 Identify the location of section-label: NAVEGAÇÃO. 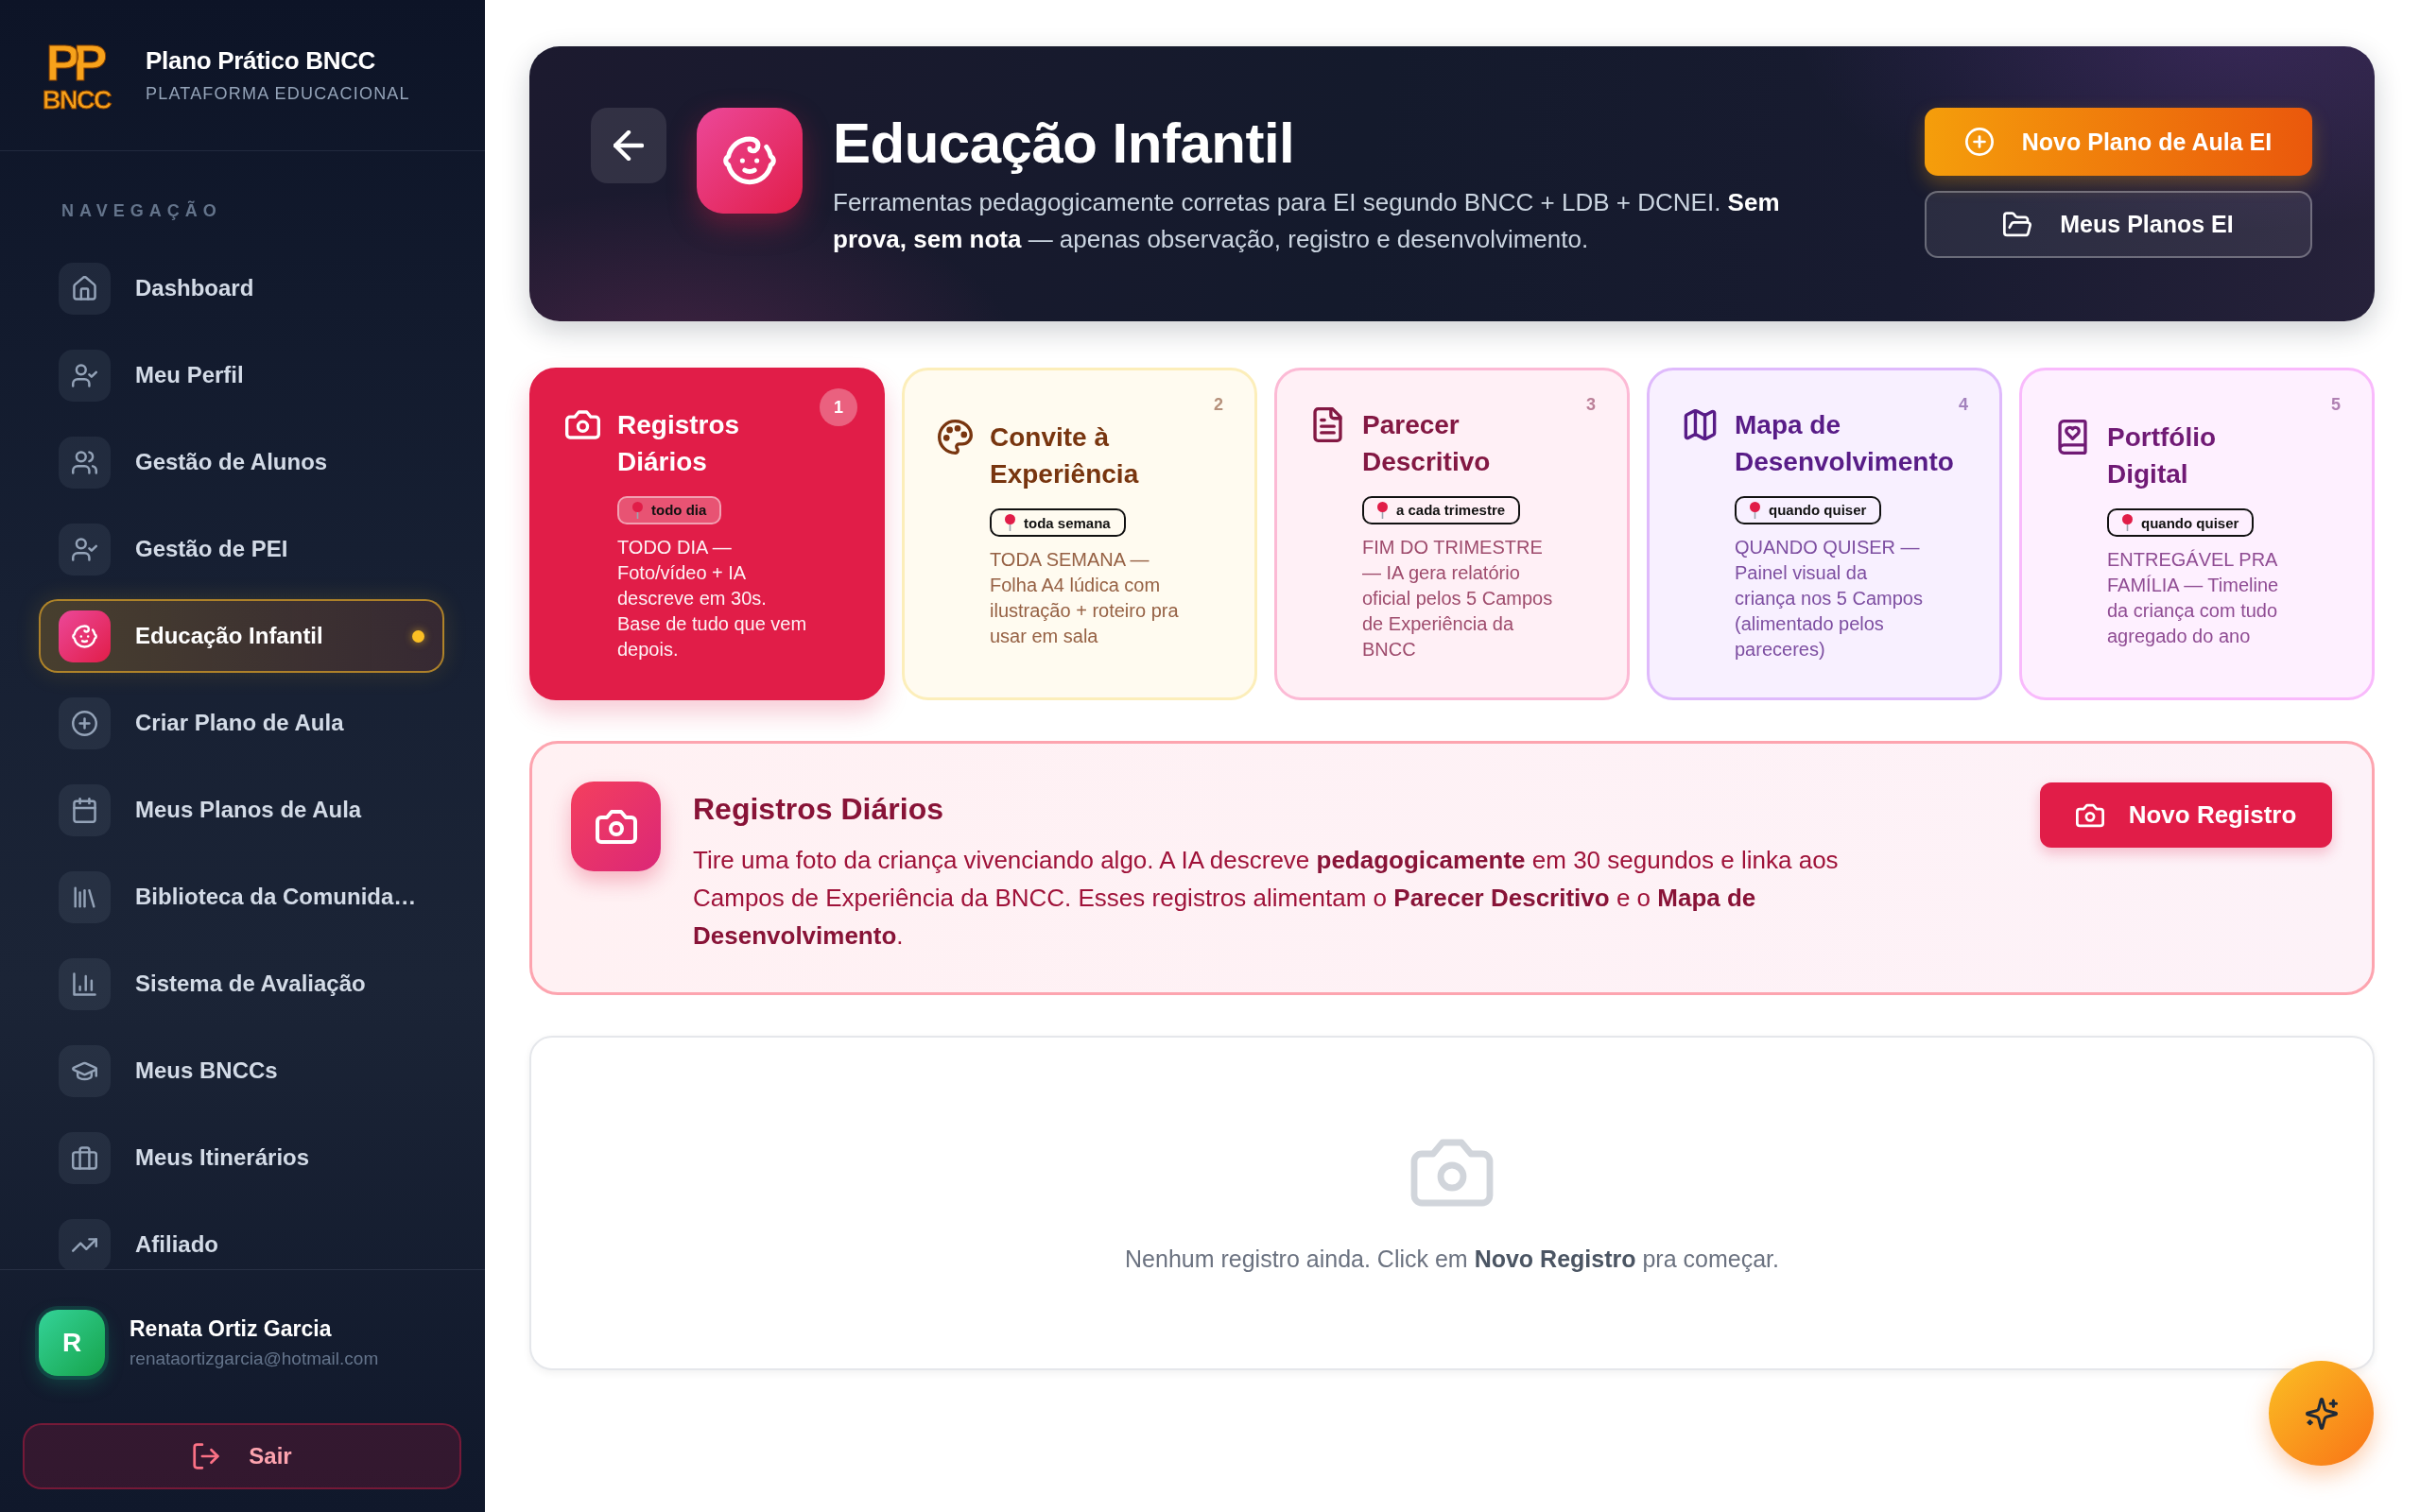
(141, 210).